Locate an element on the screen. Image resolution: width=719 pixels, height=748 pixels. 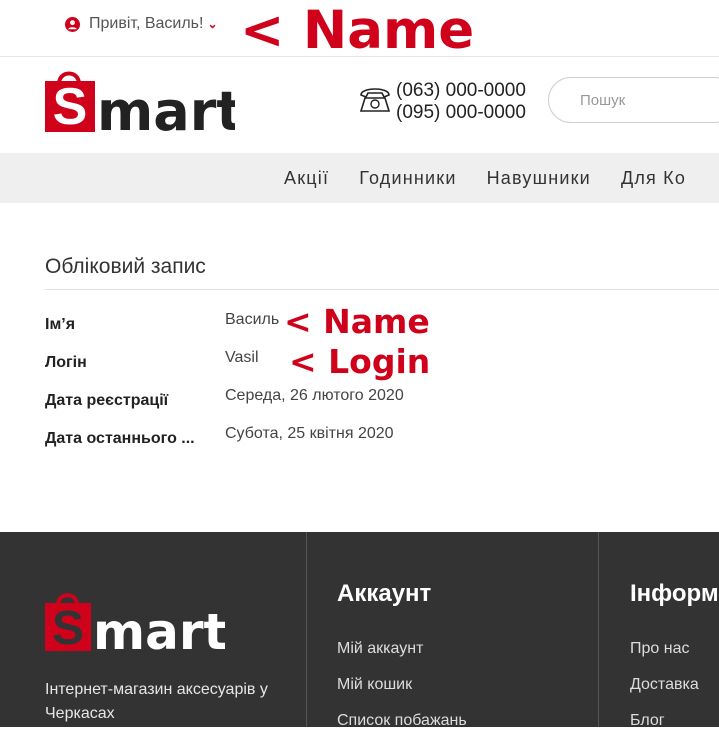
header: S mart (063) 000-0000 (095) 000-0000 is located at coordinates (359, 105).